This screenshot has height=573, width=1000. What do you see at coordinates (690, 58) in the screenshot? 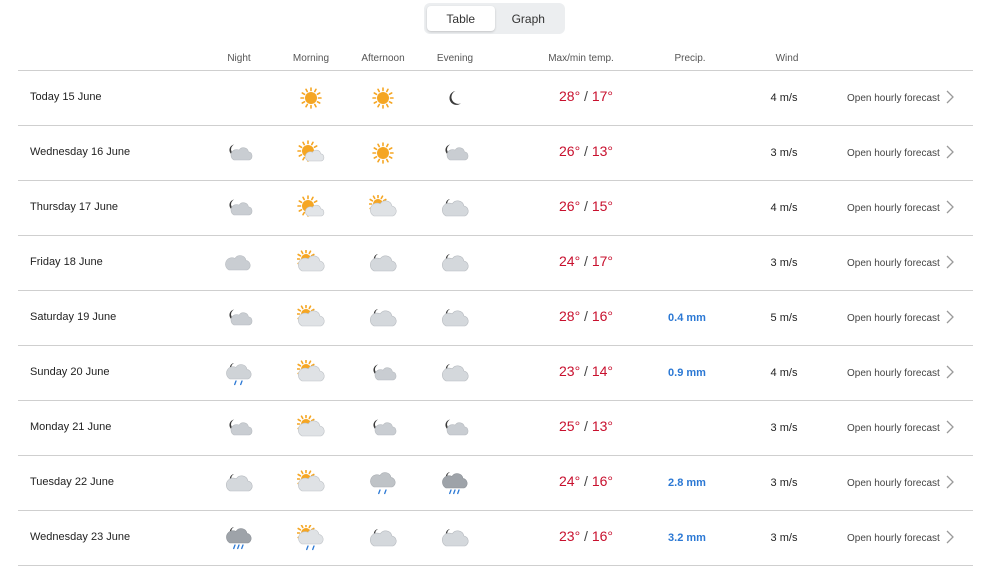
I see `column-header-precip: Precip.` at bounding box center [690, 58].